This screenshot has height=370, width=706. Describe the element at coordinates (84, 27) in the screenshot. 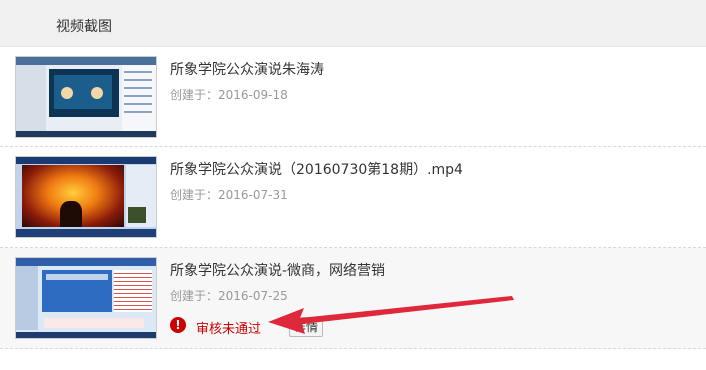

I see `page-title: 视频截图` at that location.